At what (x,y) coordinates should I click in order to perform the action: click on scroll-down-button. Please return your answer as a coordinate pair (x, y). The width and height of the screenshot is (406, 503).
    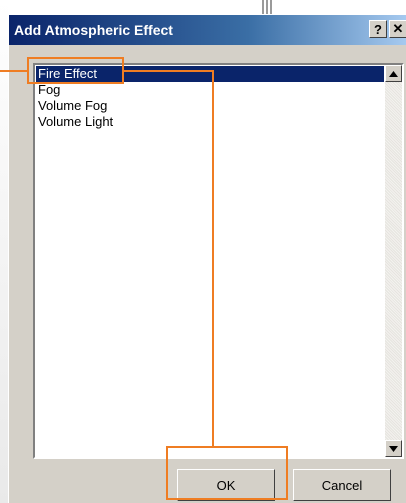
    Looking at the image, I should click on (393, 448).